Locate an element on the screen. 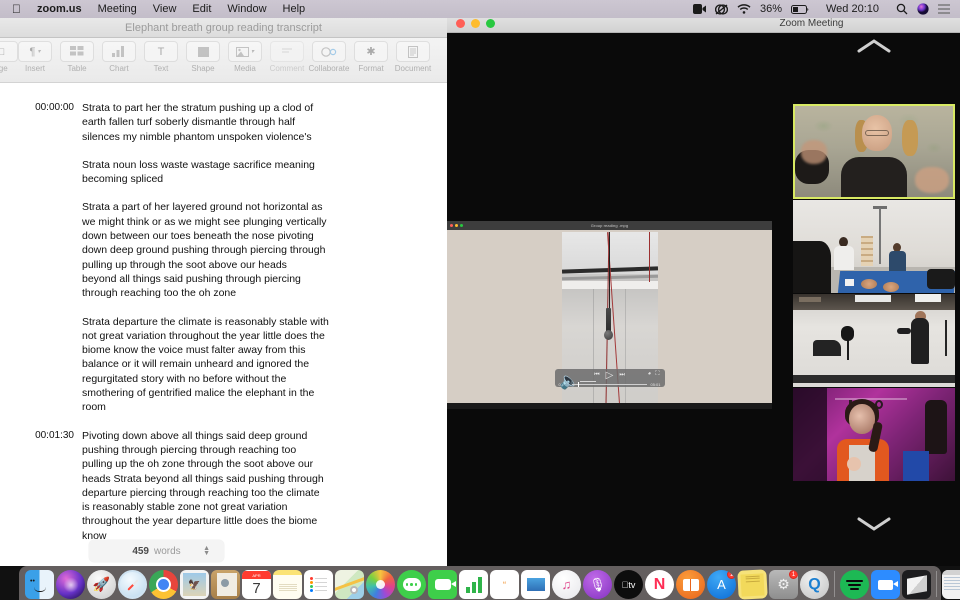  dock-item-siri is located at coordinates (70, 584).